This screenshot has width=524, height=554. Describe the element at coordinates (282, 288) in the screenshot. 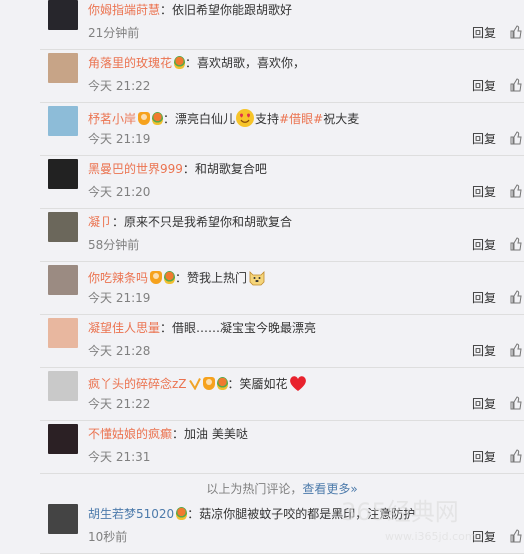

I see `comment-item: 你吃辣条吗 ：赞我上热门今天 21:19 回复` at that location.